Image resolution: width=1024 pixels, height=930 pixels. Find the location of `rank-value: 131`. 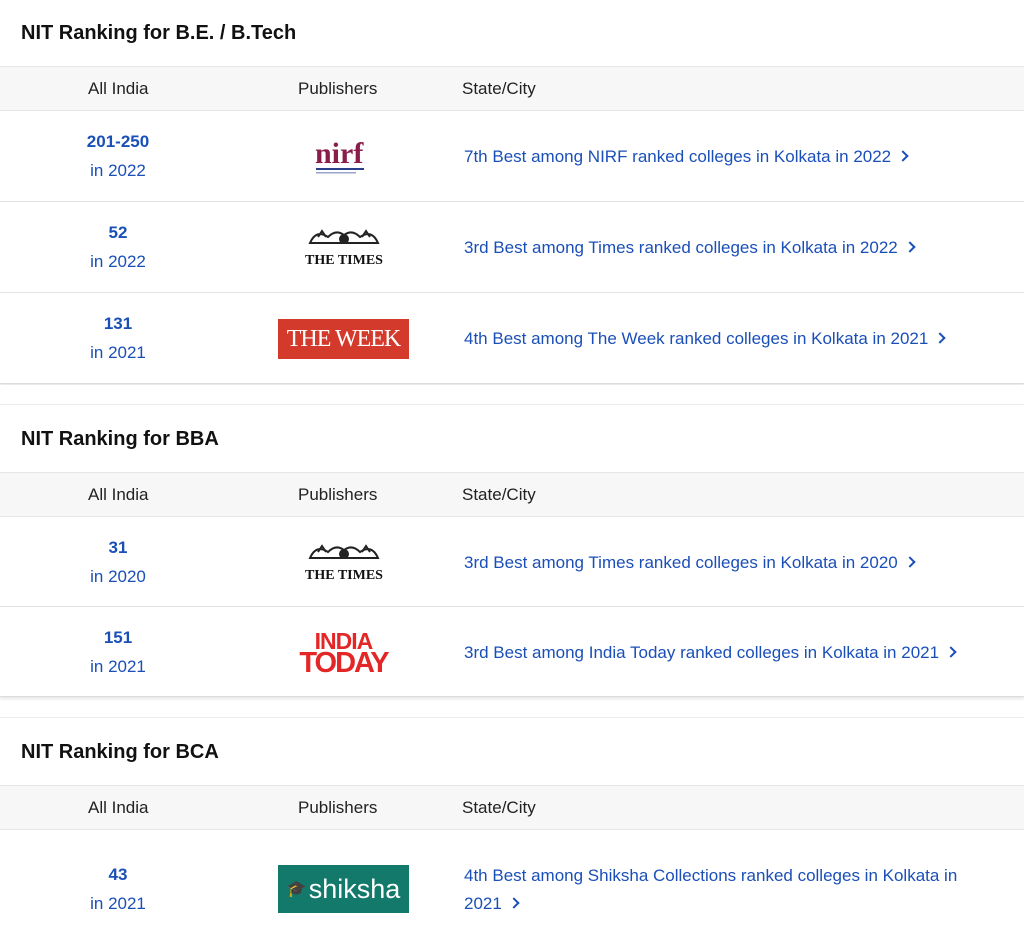

rank-value: 131 is located at coordinates (118, 323).